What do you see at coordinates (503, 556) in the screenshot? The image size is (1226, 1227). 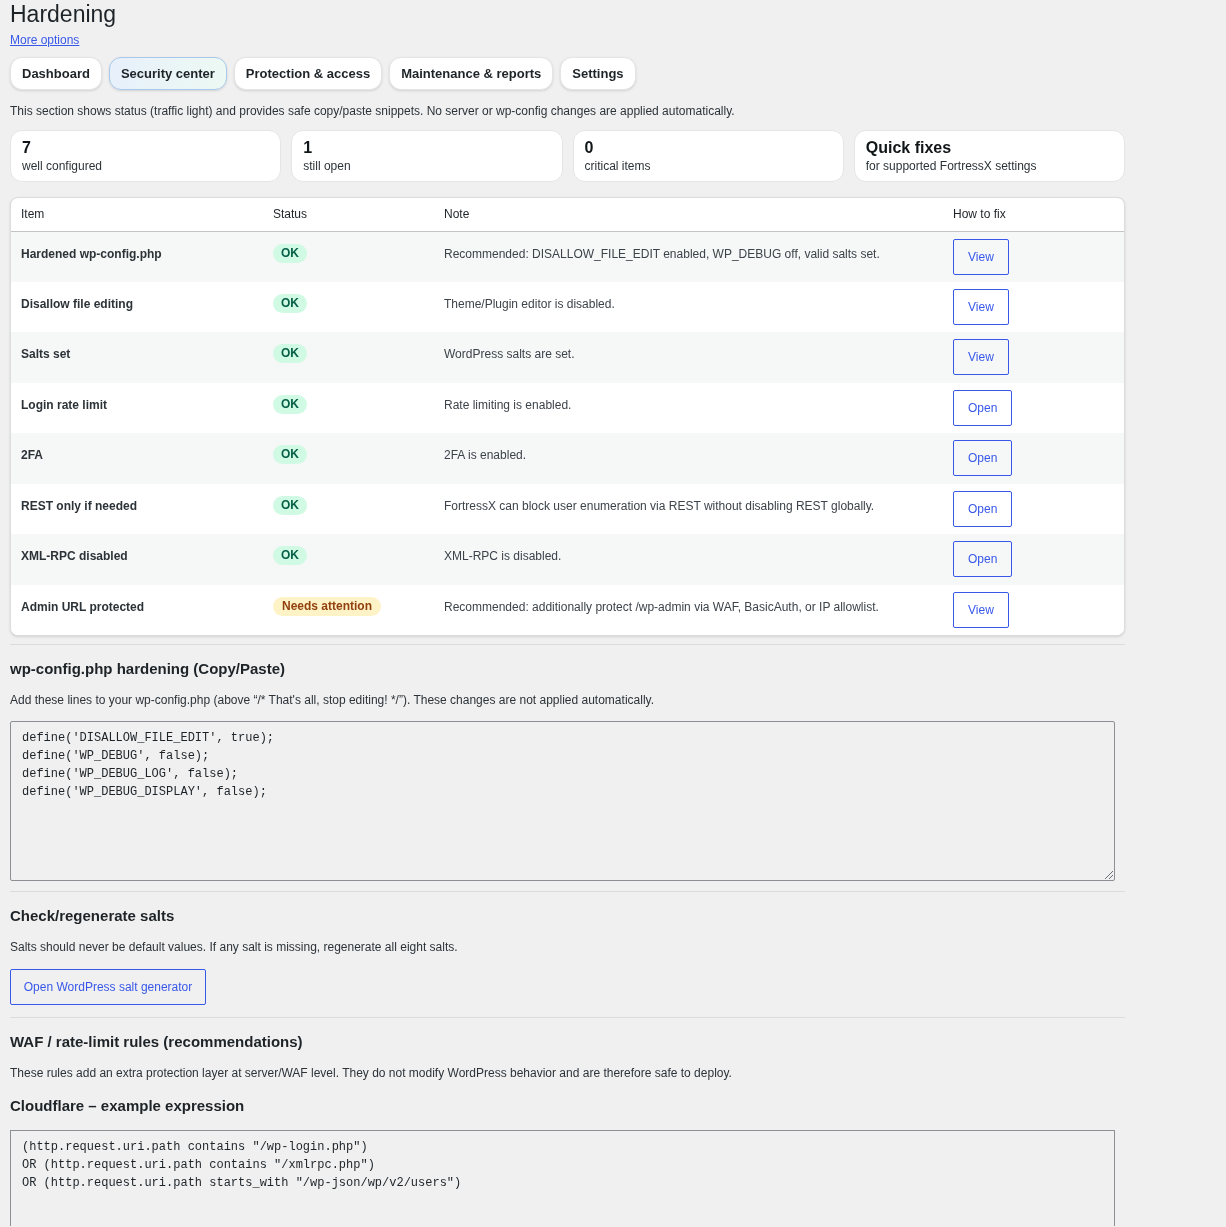 I see `note-text: XML-RPC is disabled.` at bounding box center [503, 556].